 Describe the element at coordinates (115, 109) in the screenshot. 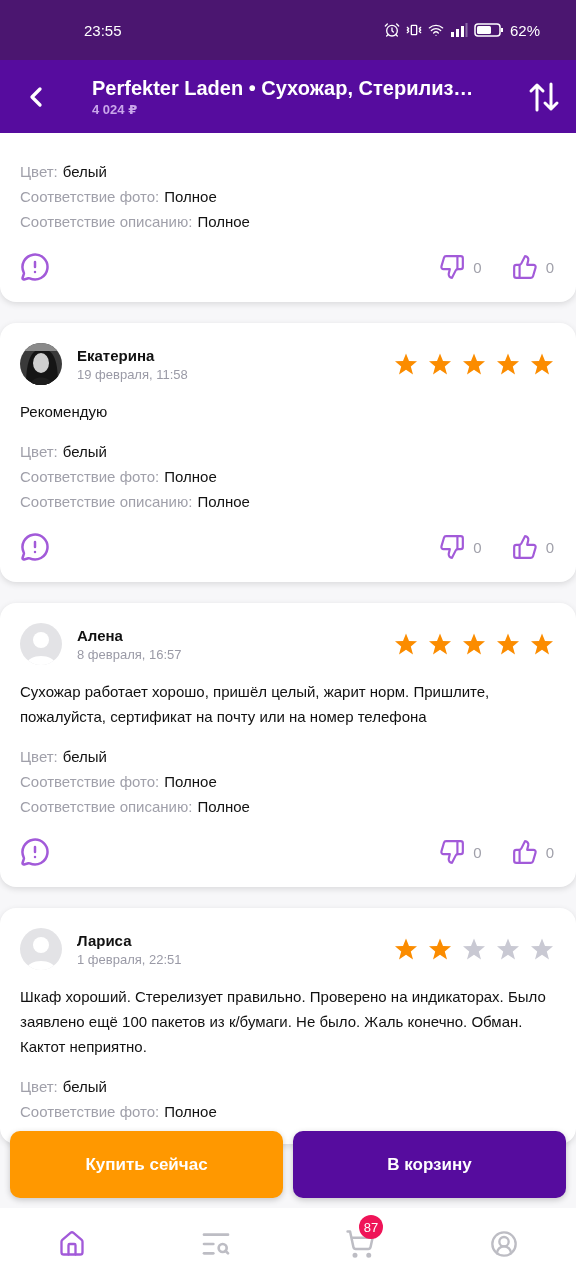

I see `product-price: 4 024 ₽` at that location.